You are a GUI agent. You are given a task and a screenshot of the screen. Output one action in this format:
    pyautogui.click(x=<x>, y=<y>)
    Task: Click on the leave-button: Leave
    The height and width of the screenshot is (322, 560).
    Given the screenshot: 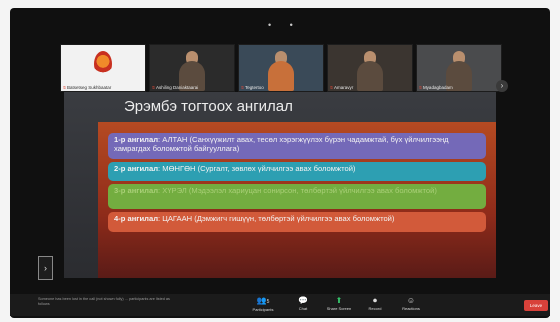 What is the action you would take?
    pyautogui.click(x=536, y=305)
    